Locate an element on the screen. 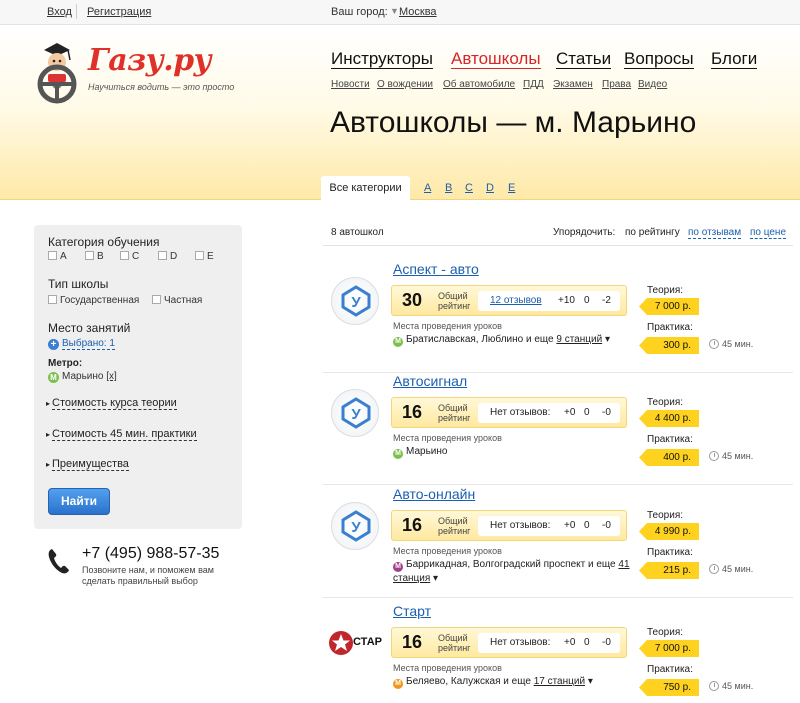 This screenshot has height=703, width=800. tab-category-c: C is located at coordinates (469, 188).